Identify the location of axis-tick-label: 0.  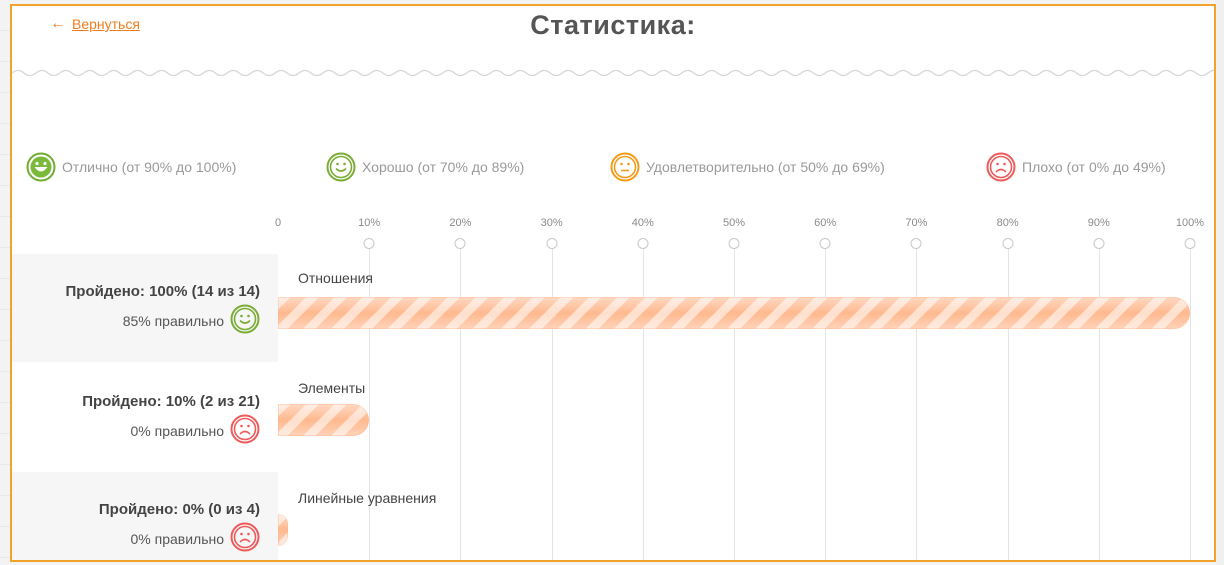
(278, 223).